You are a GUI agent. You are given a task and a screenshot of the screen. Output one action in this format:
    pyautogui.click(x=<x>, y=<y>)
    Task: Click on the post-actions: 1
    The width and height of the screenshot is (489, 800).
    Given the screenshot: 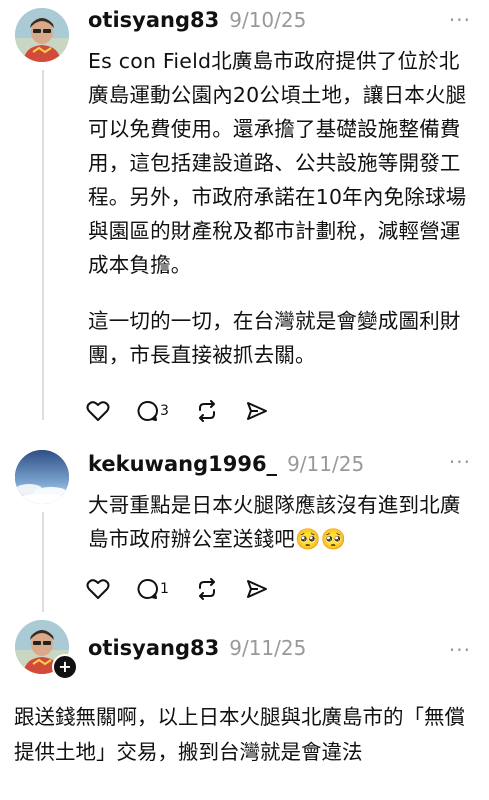 What is the action you would take?
    pyautogui.click(x=190, y=589)
    